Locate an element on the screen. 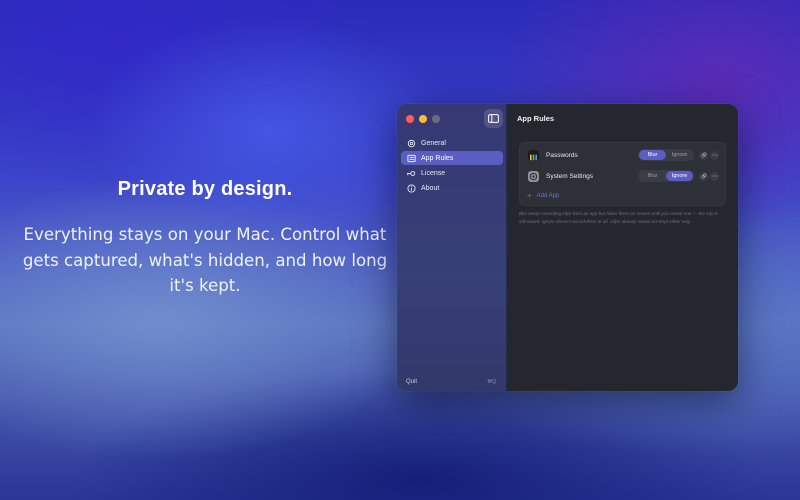 This screenshot has height=500, width=800. passwords-app-icon is located at coordinates (533, 155).